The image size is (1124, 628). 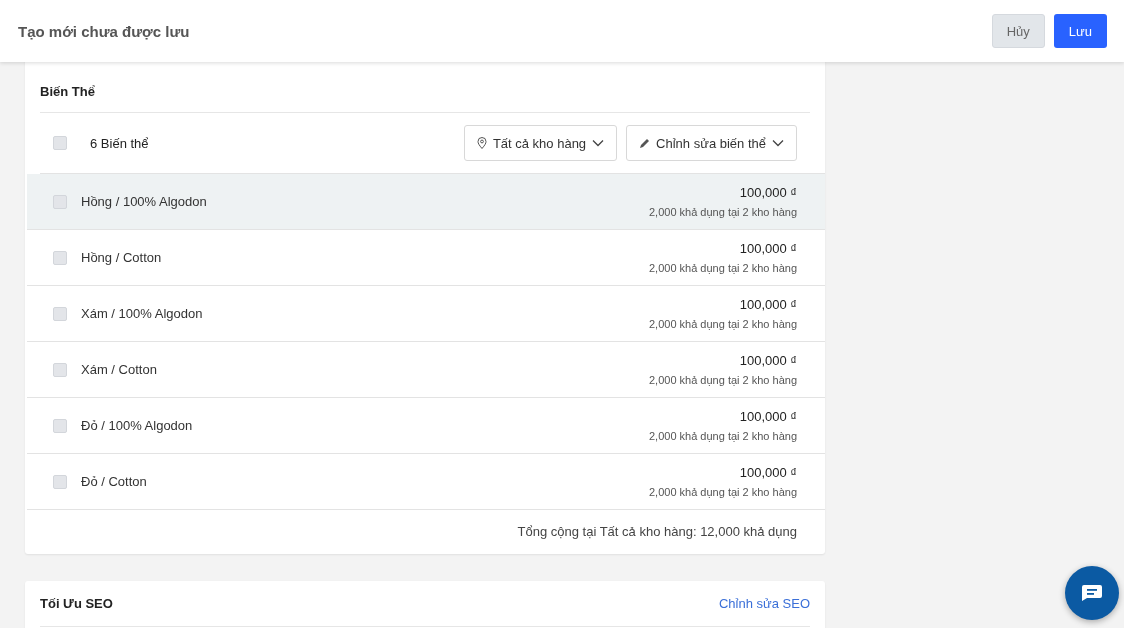 I want to click on chat-button, so click(x=1092, y=593).